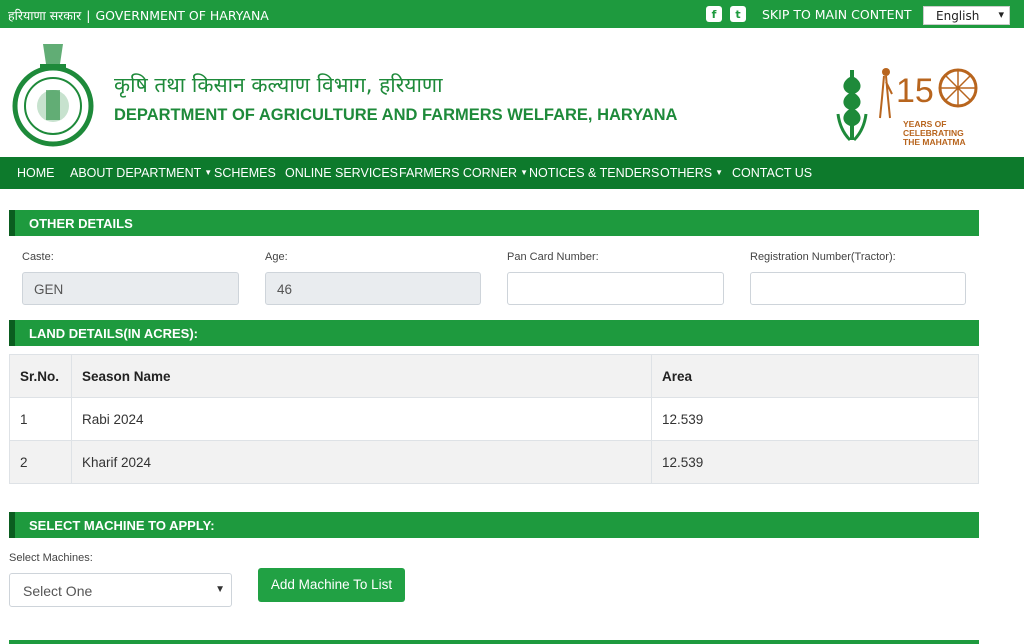 The image size is (1024, 644). What do you see at coordinates (182, 15) in the screenshot?
I see `gov-english-text: GOVERNMENT OF HARYANA` at bounding box center [182, 15].